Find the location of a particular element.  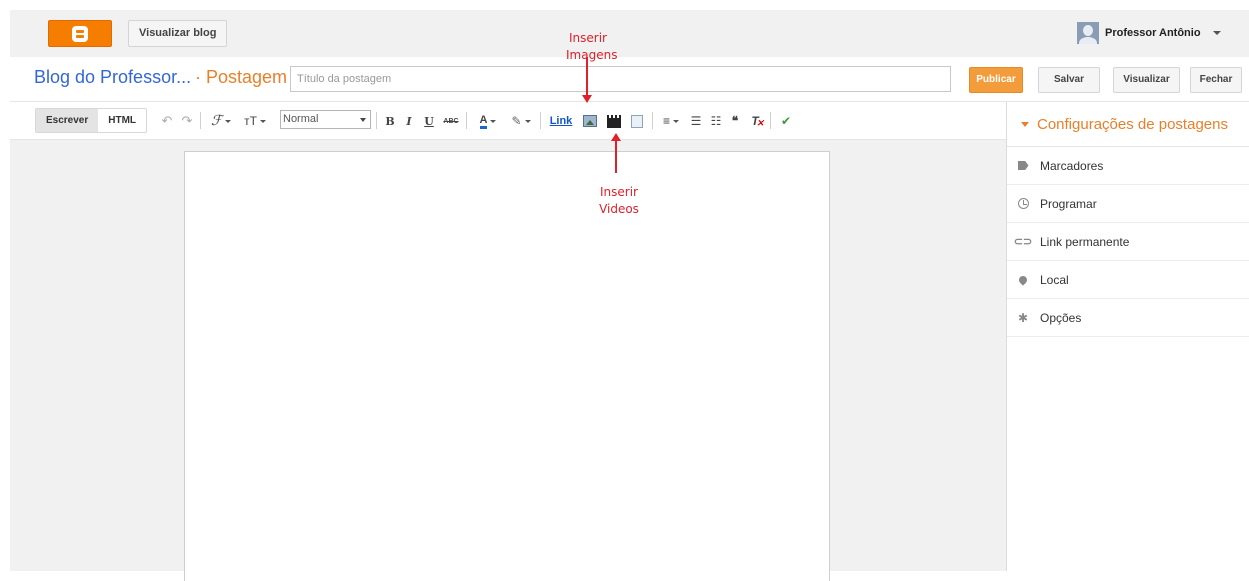

preview-button: Visualizar is located at coordinates (1146, 80).